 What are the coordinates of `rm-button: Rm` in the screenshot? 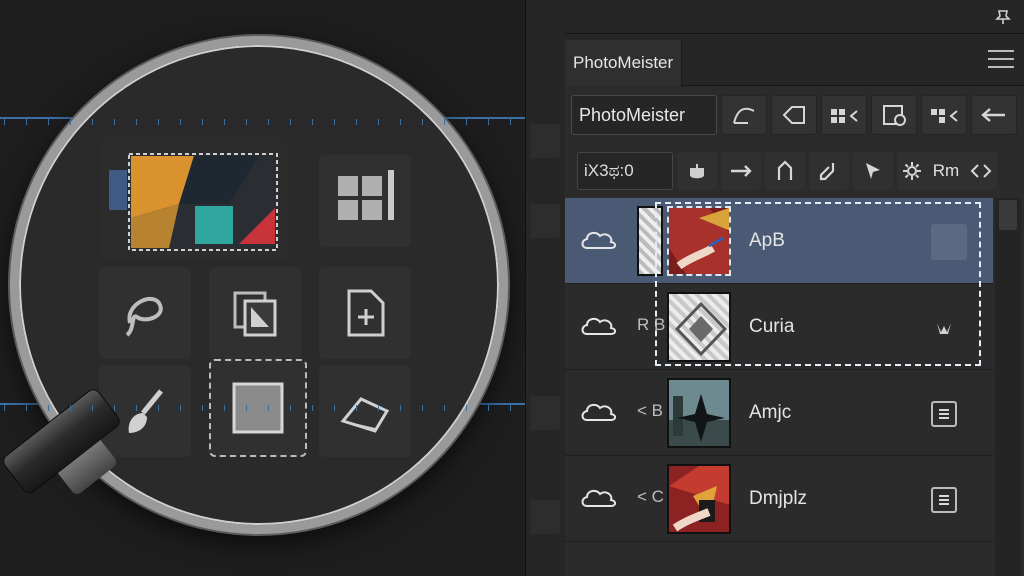 It's located at (947, 171).